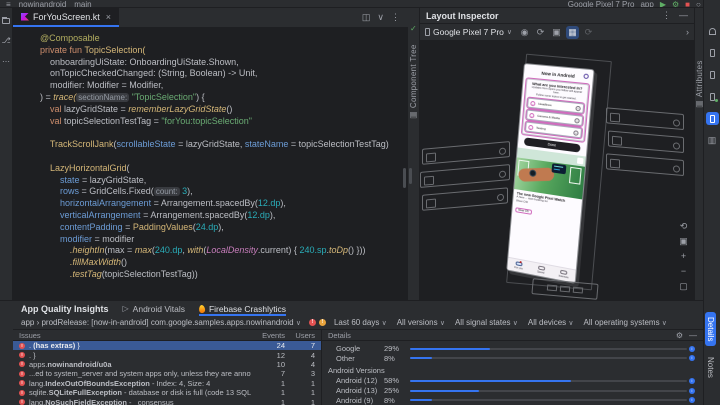 The width and height of the screenshot is (720, 405). I want to click on component-tree-tab: ▤ Component Tree, so click(413, 82).